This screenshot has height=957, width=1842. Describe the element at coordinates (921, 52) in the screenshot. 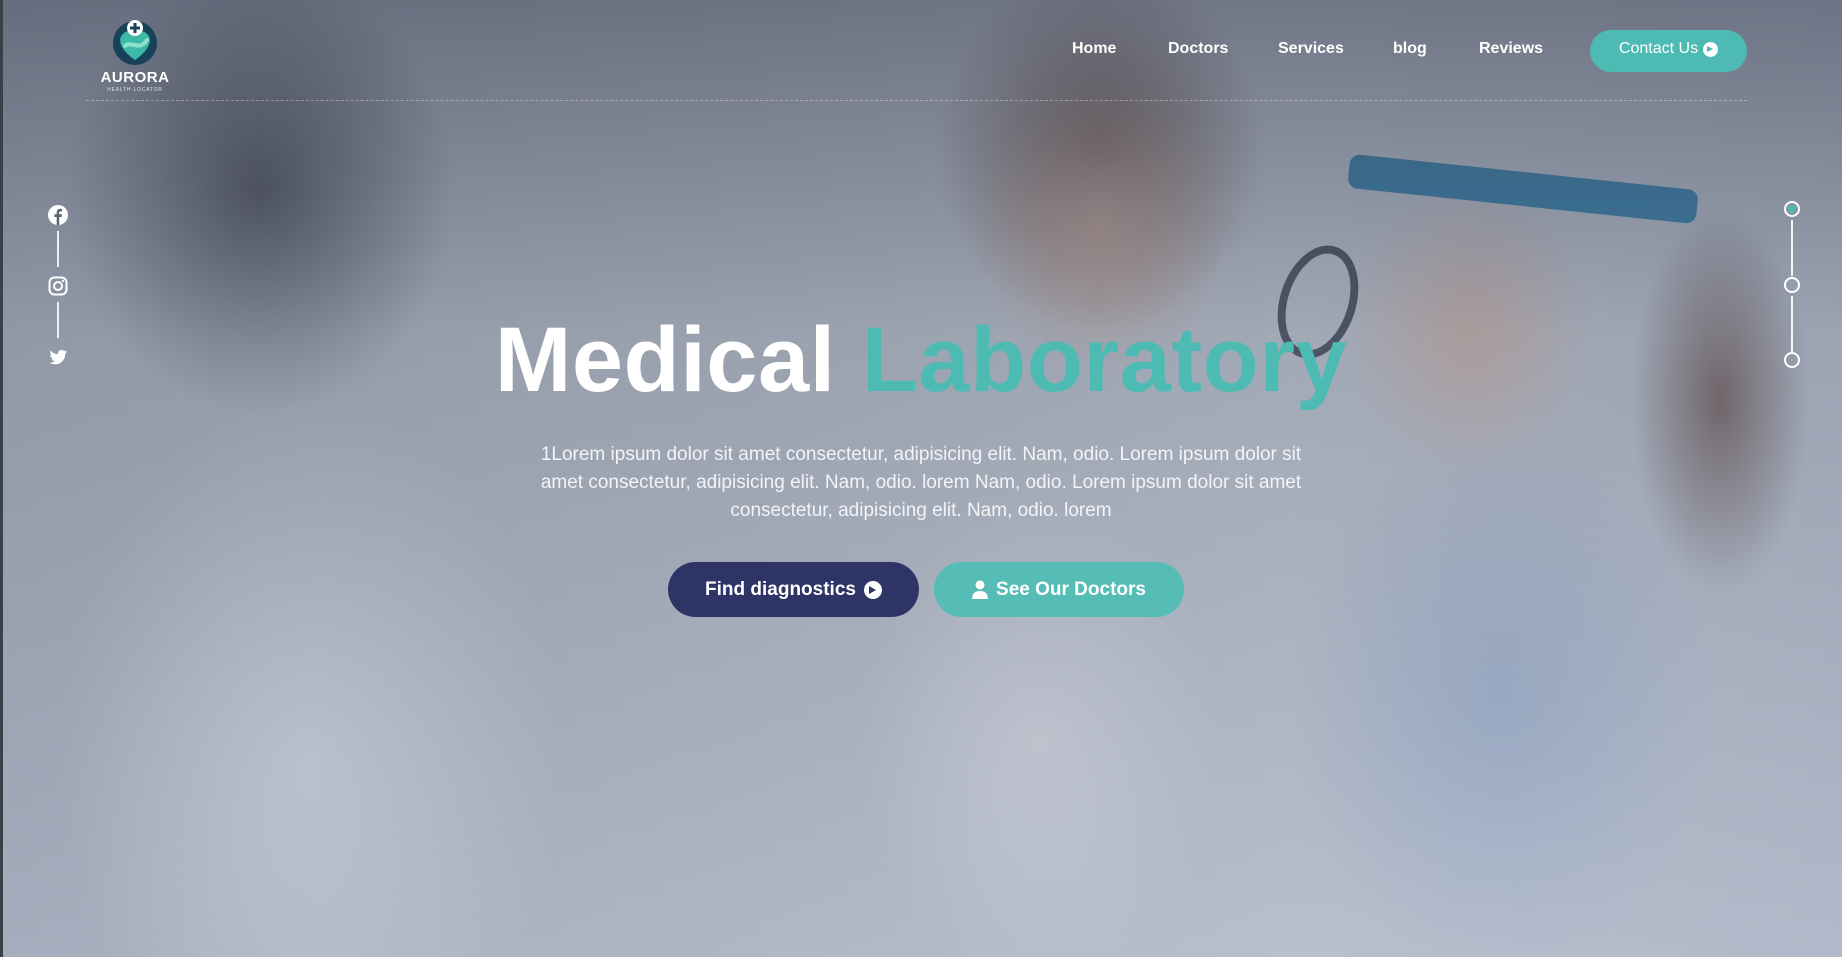

I see `main-nav: Home Doctors Services blog Reviews` at that location.